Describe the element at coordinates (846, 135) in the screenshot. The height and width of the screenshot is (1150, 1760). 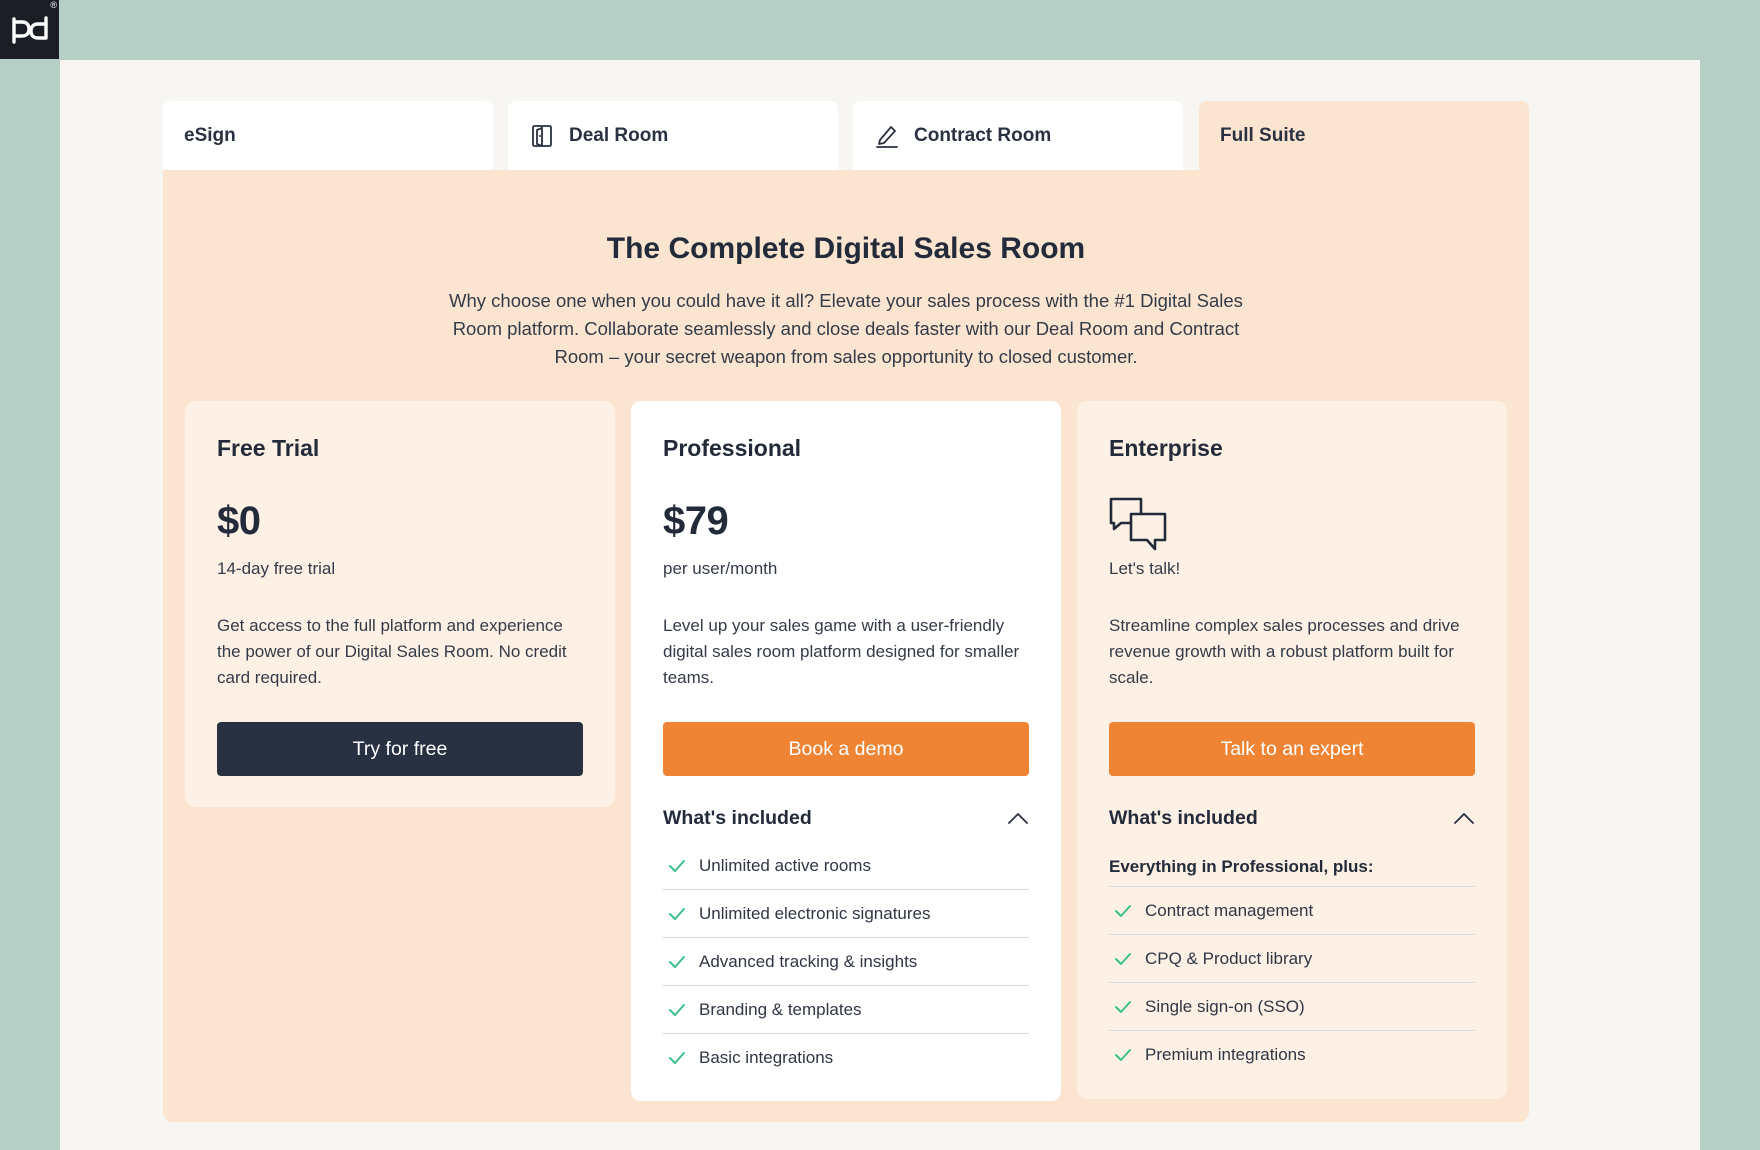
I see `product-tabs: eSign Deal Room Contract Room Full Suite` at that location.